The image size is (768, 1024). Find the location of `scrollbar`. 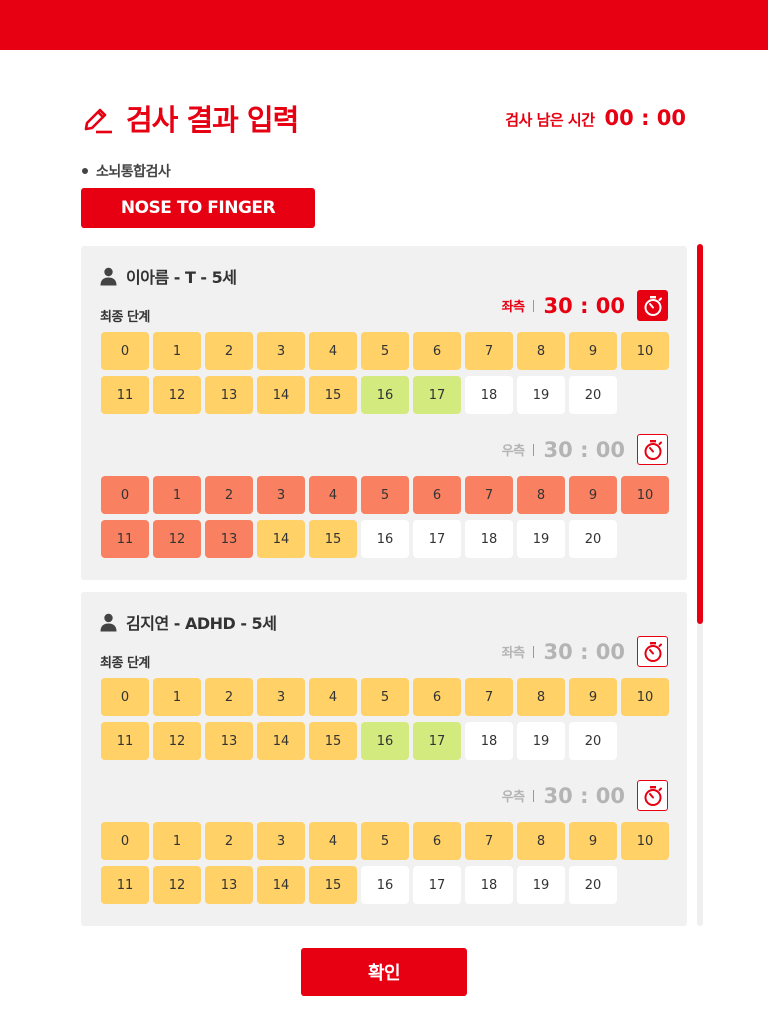

scrollbar is located at coordinates (700, 585).